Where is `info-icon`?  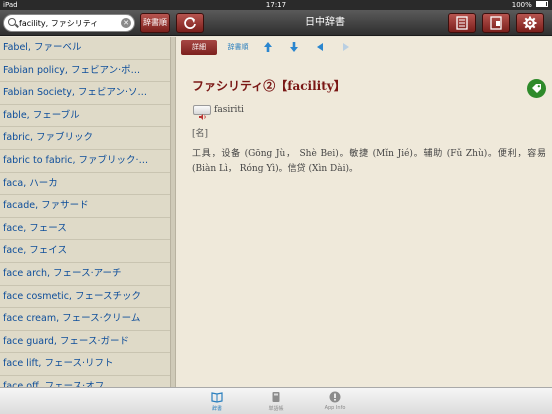 info-icon is located at coordinates (335, 397).